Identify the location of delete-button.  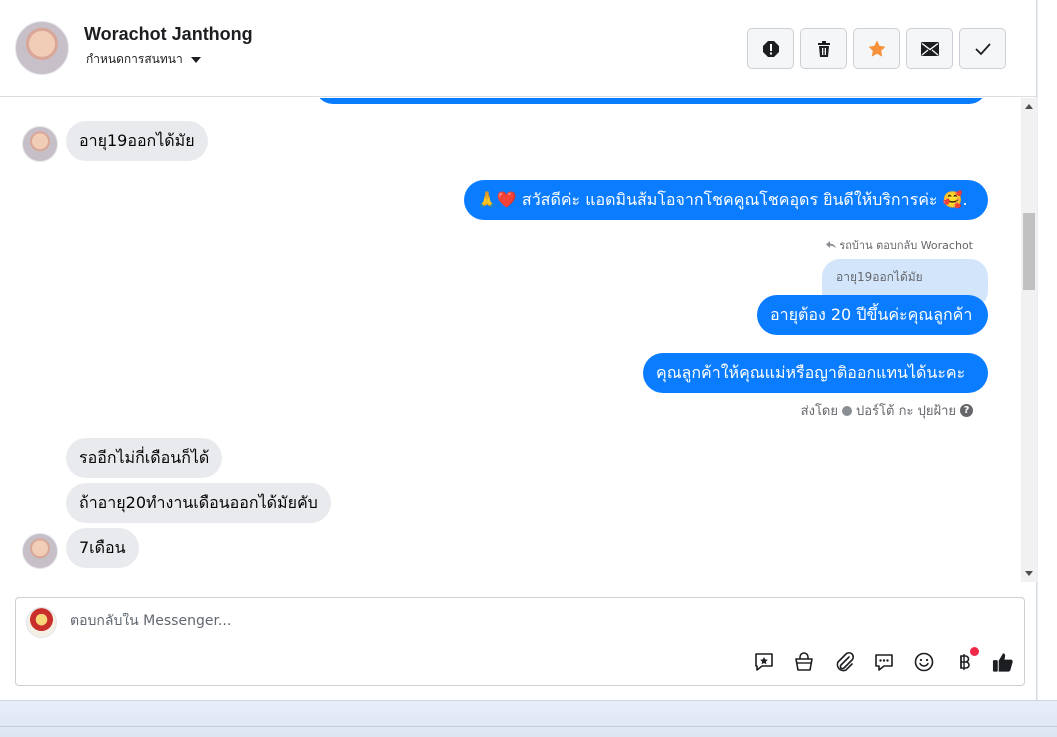
(823, 48).